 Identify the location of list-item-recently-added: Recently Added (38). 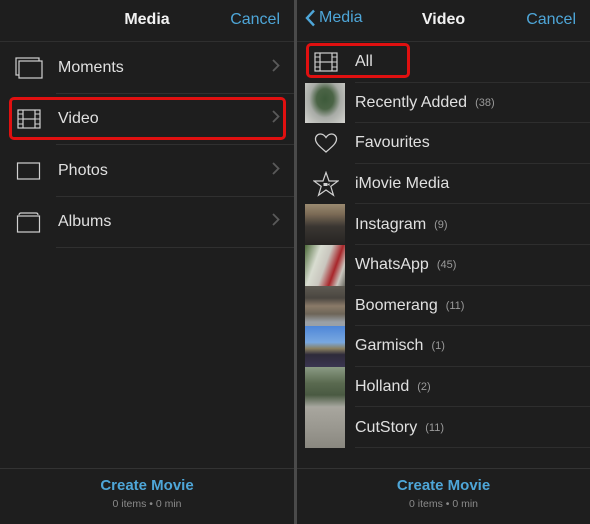
(443, 103).